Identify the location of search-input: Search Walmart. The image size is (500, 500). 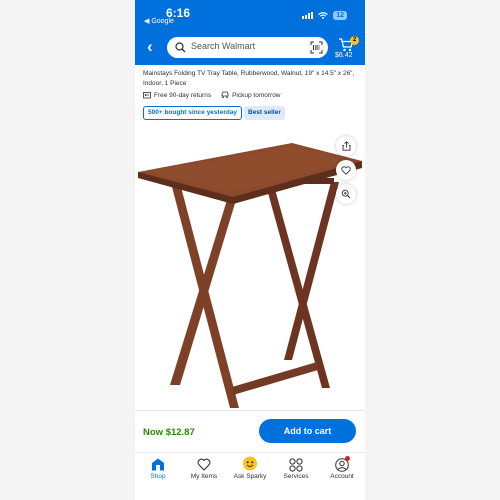
(247, 47).